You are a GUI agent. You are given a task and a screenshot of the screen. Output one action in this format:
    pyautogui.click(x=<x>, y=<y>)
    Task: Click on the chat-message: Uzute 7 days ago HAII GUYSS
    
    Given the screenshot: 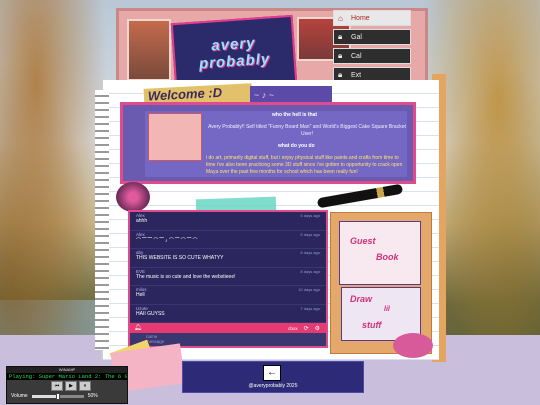 What is the action you would take?
    pyautogui.click(x=228, y=314)
    